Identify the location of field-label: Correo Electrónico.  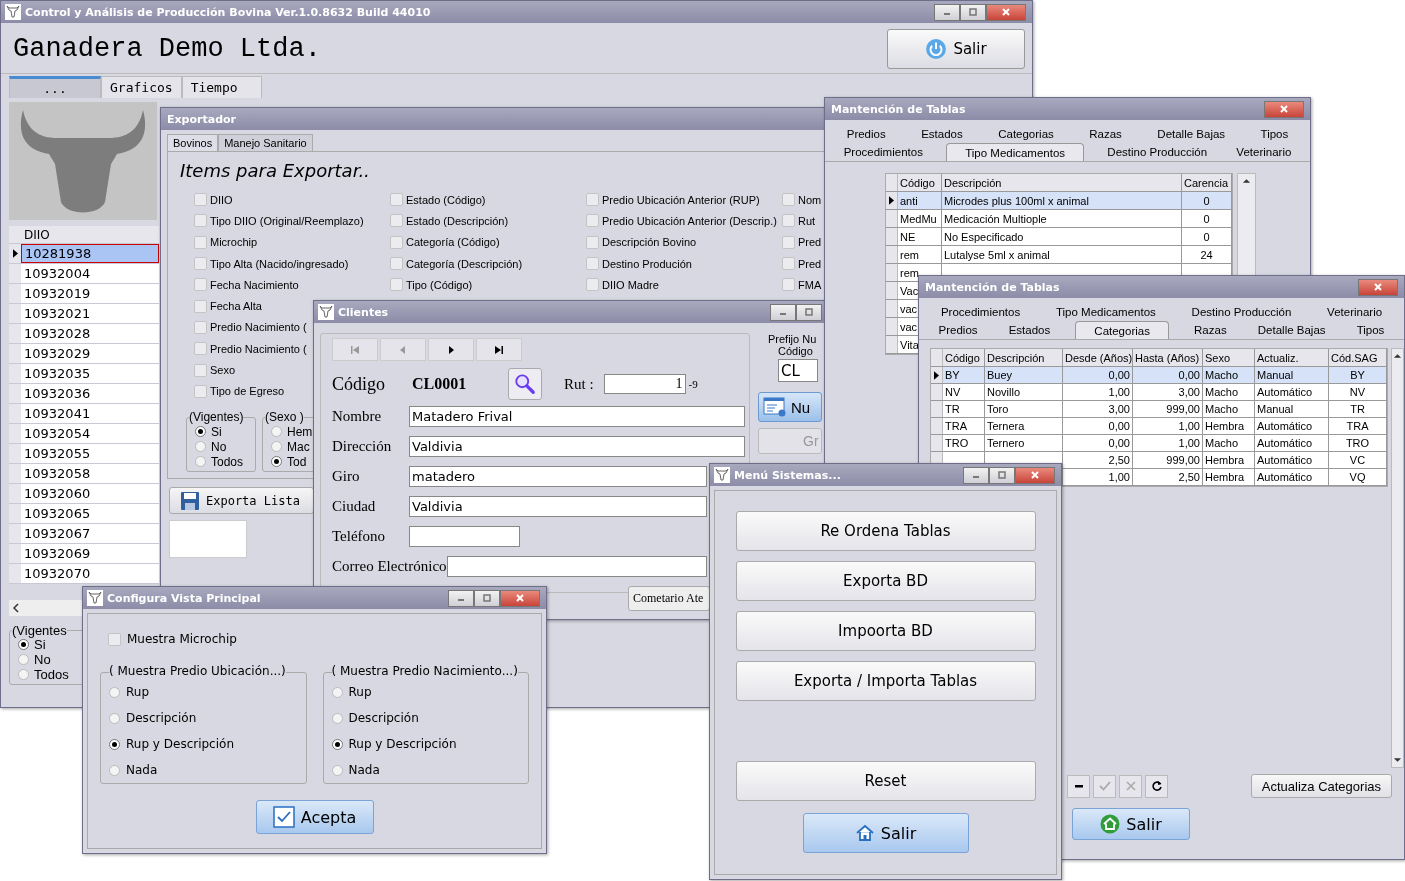
(389, 566).